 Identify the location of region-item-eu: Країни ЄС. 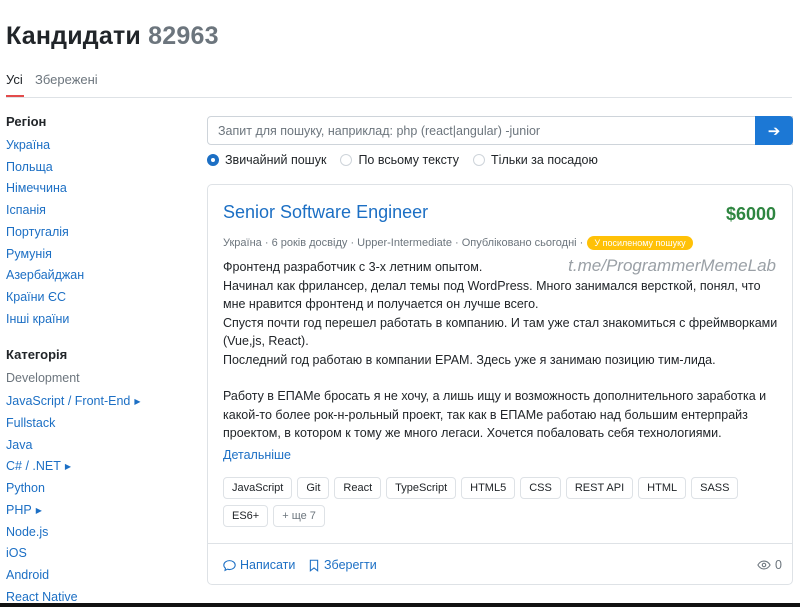
(96, 298).